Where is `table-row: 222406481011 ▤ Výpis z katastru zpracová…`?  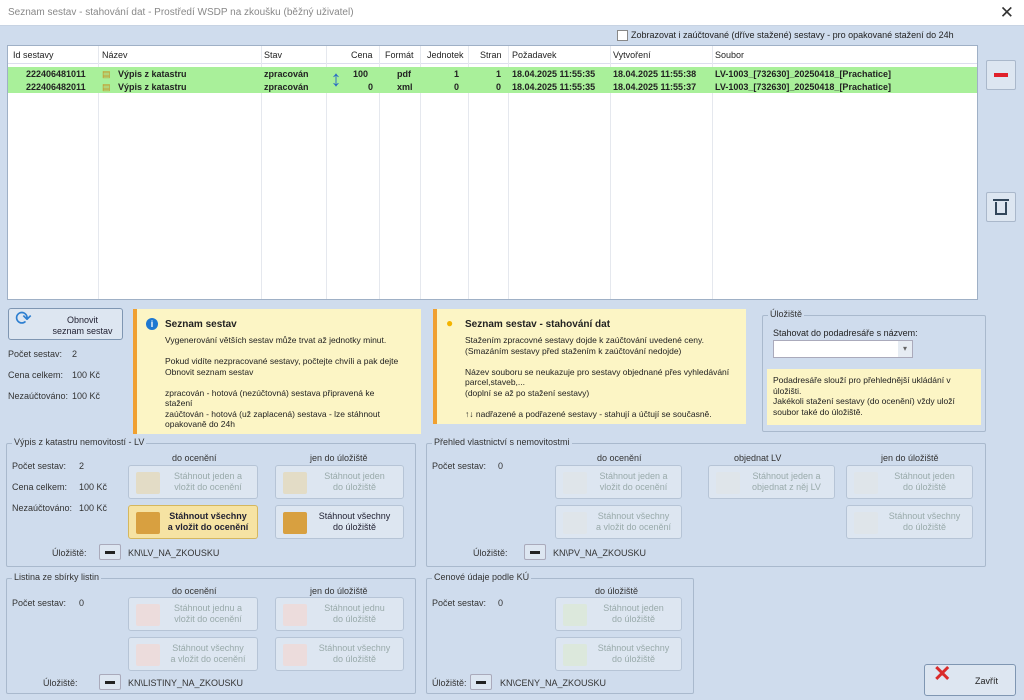 table-row: 222406481011 ▤ Výpis z katastru zpracová… is located at coordinates (492, 73).